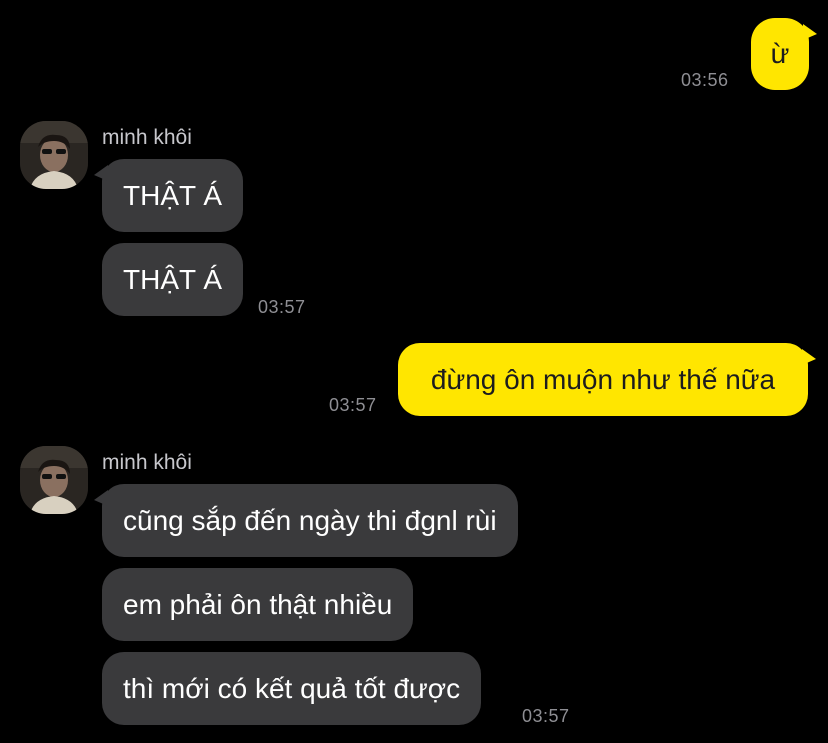 The height and width of the screenshot is (743, 828). I want to click on message-bubble-outgoing: đừng ôn muộn như thế nữa, so click(607, 379).